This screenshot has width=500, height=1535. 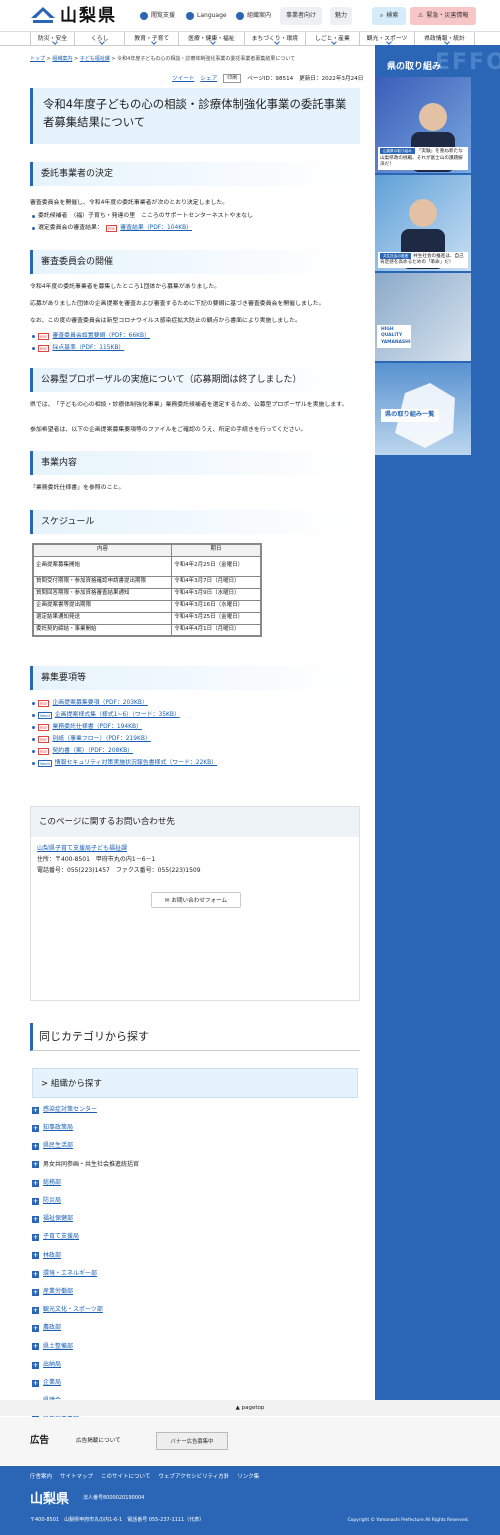 I want to click on org-list-item: + 農政部, so click(x=46, y=1328).